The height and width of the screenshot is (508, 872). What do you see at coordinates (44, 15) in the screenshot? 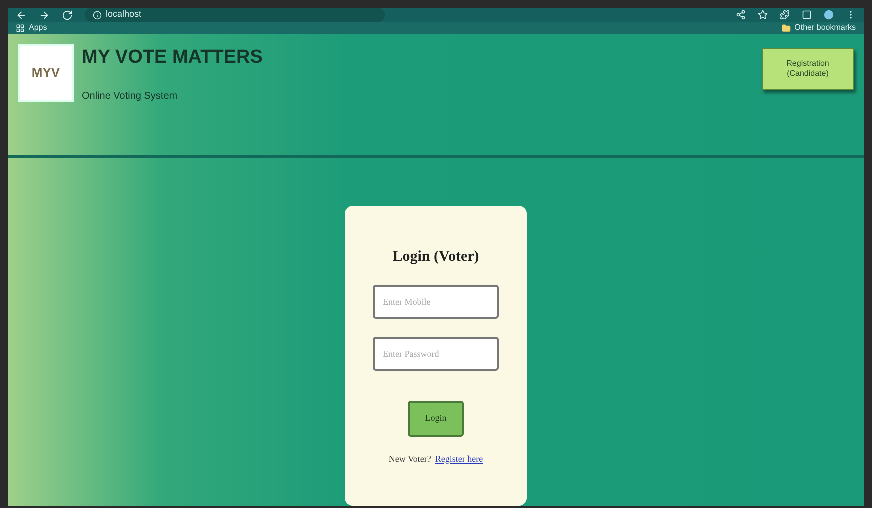
I see `forward-icon` at bounding box center [44, 15].